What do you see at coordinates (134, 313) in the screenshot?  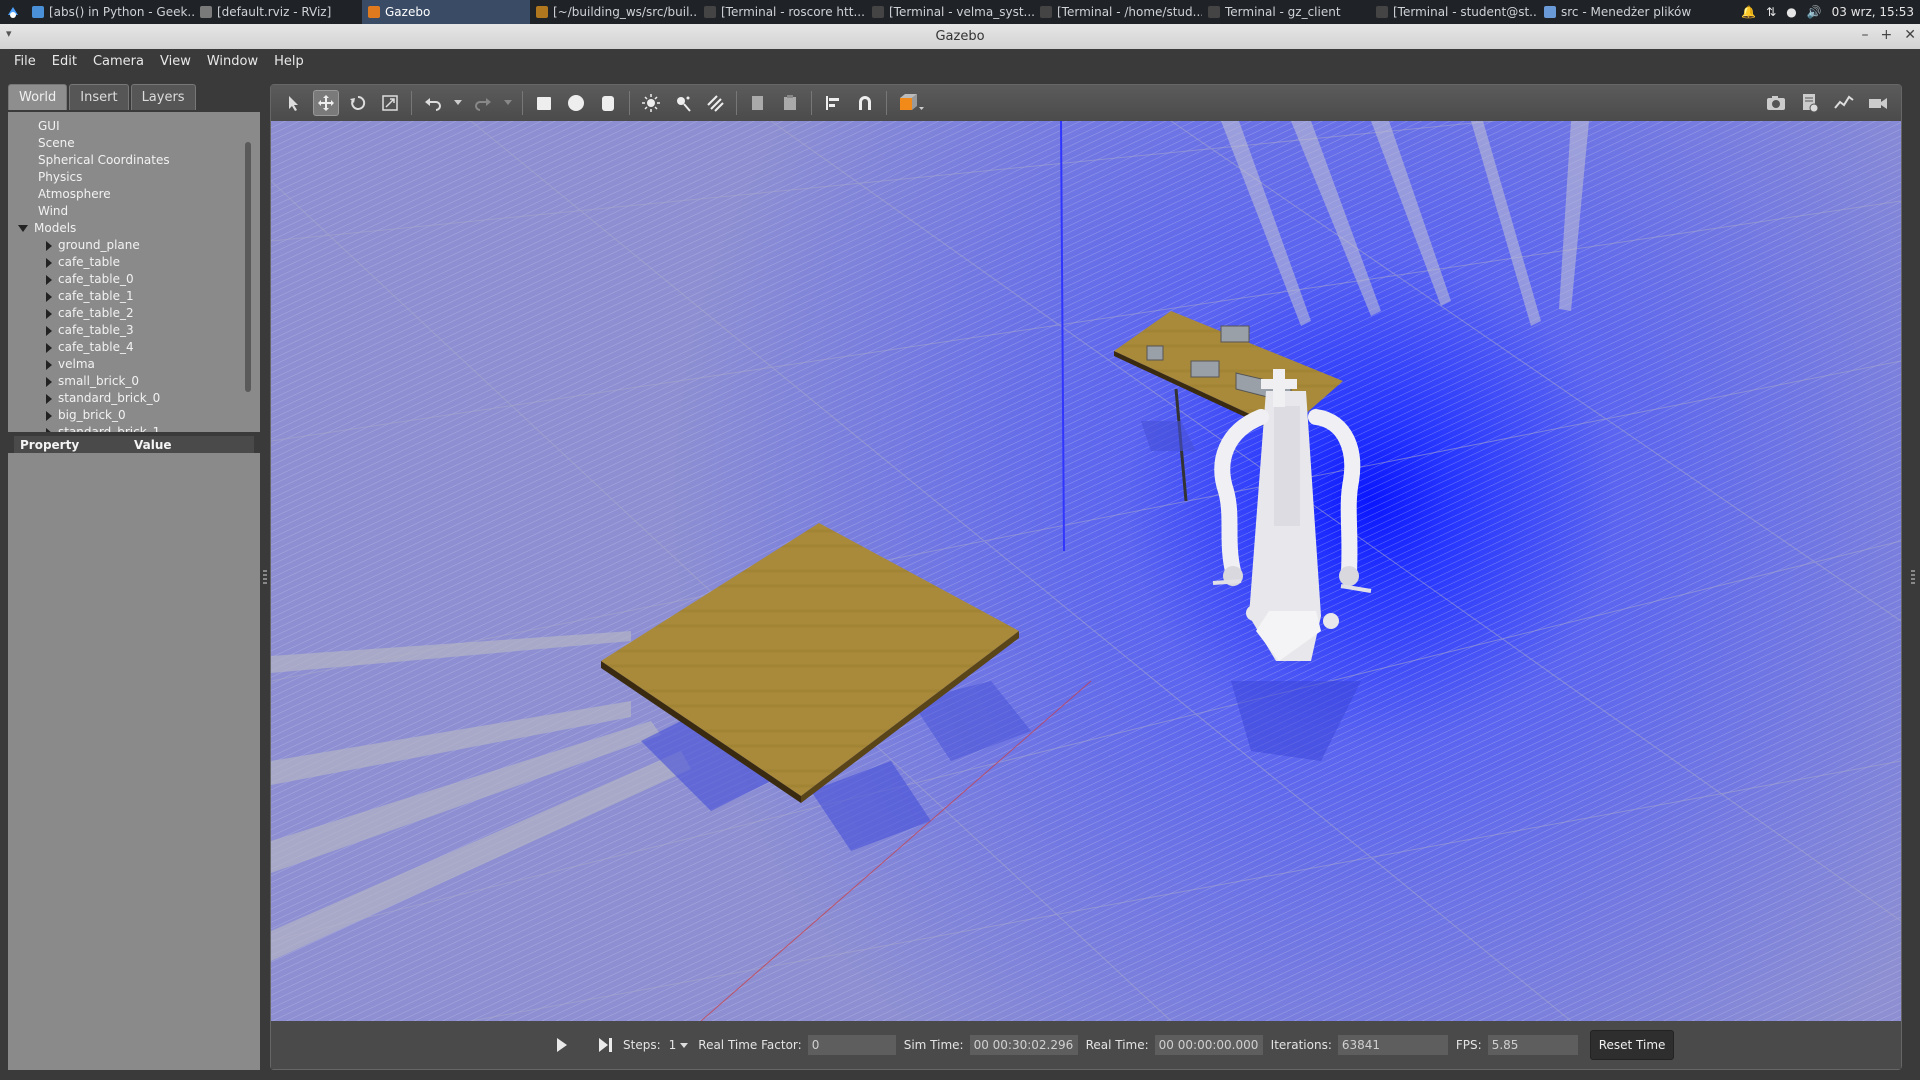 I see `tree-item-model: cafe_table_2` at bounding box center [134, 313].